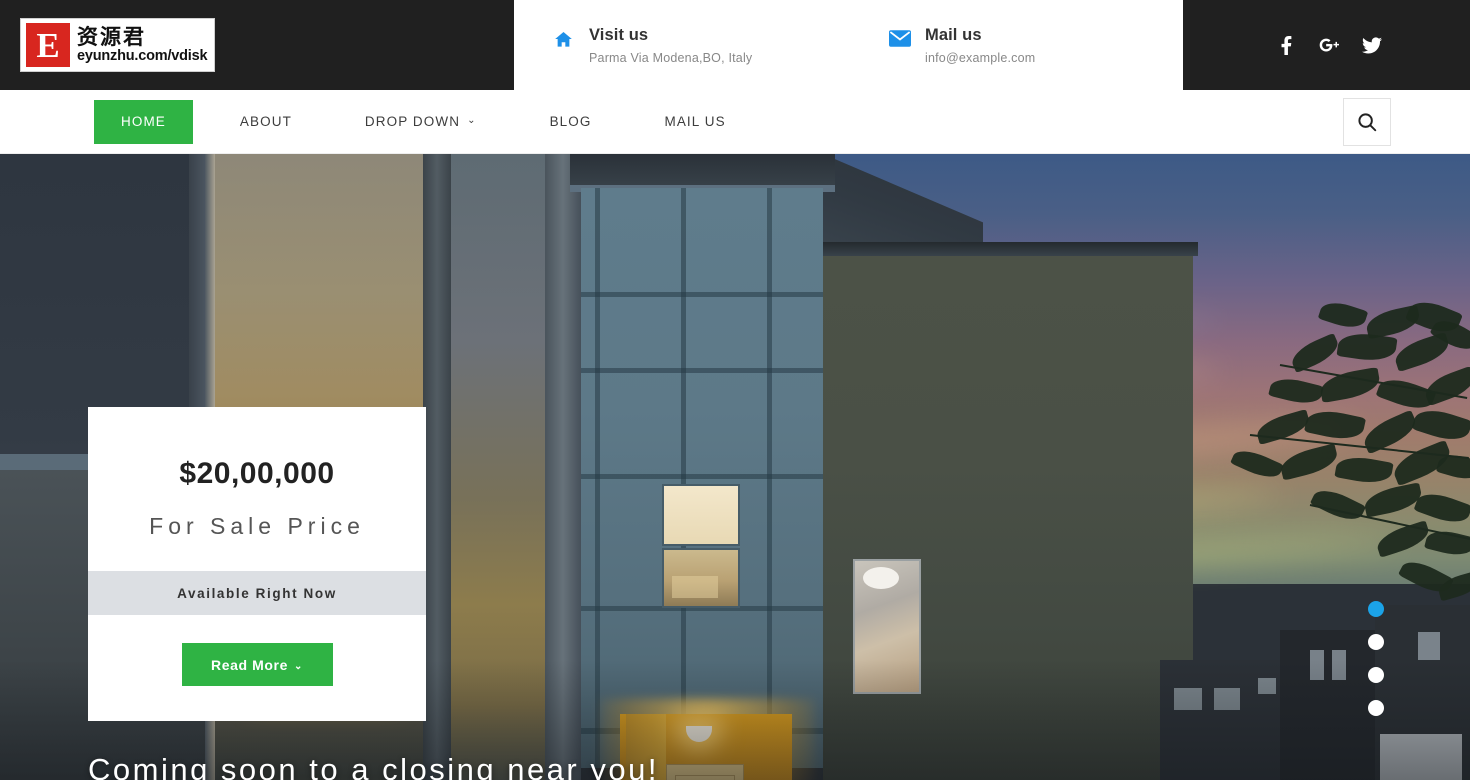 The width and height of the screenshot is (1470, 780). I want to click on main-navigation: HOME ABOUT DROP DOWN ⌄ BLOG MAIL US, so click(735, 122).